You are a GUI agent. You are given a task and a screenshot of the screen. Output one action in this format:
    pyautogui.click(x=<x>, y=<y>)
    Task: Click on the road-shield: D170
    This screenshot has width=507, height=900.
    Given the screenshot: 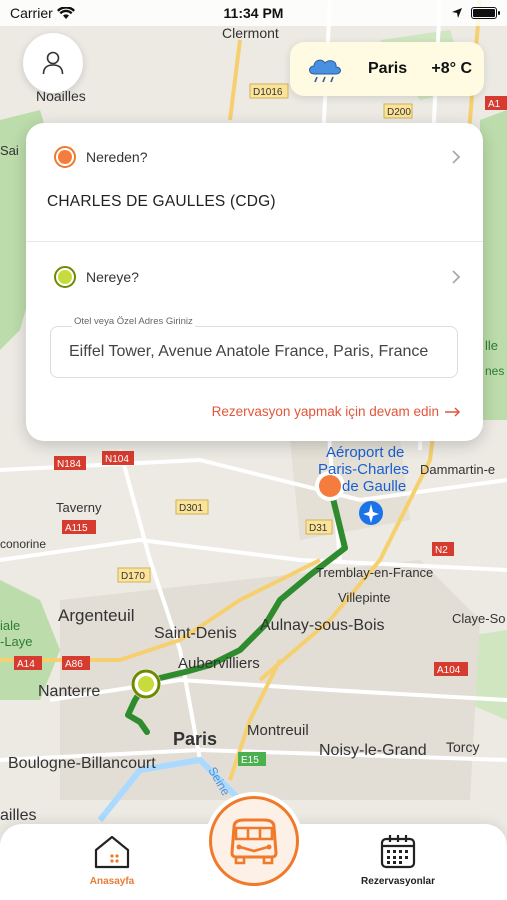 What is the action you would take?
    pyautogui.click(x=133, y=576)
    